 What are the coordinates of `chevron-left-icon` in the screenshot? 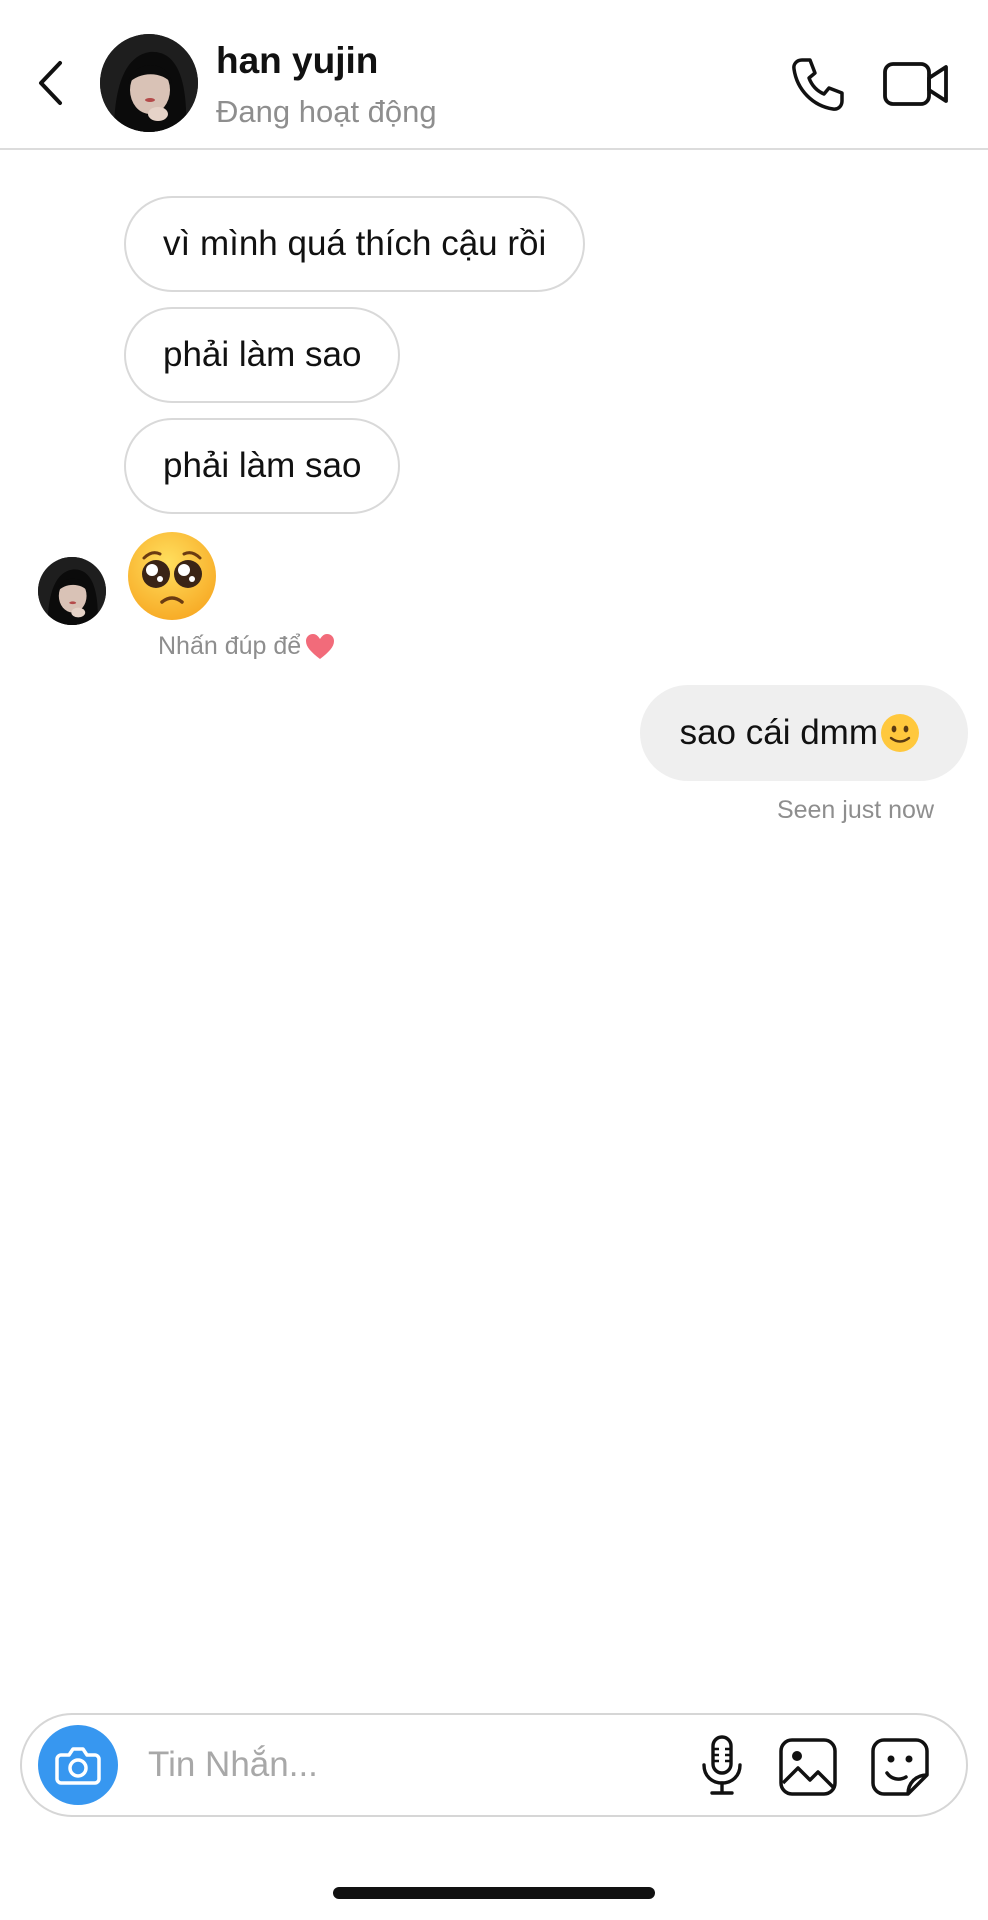 It's located at (50, 83).